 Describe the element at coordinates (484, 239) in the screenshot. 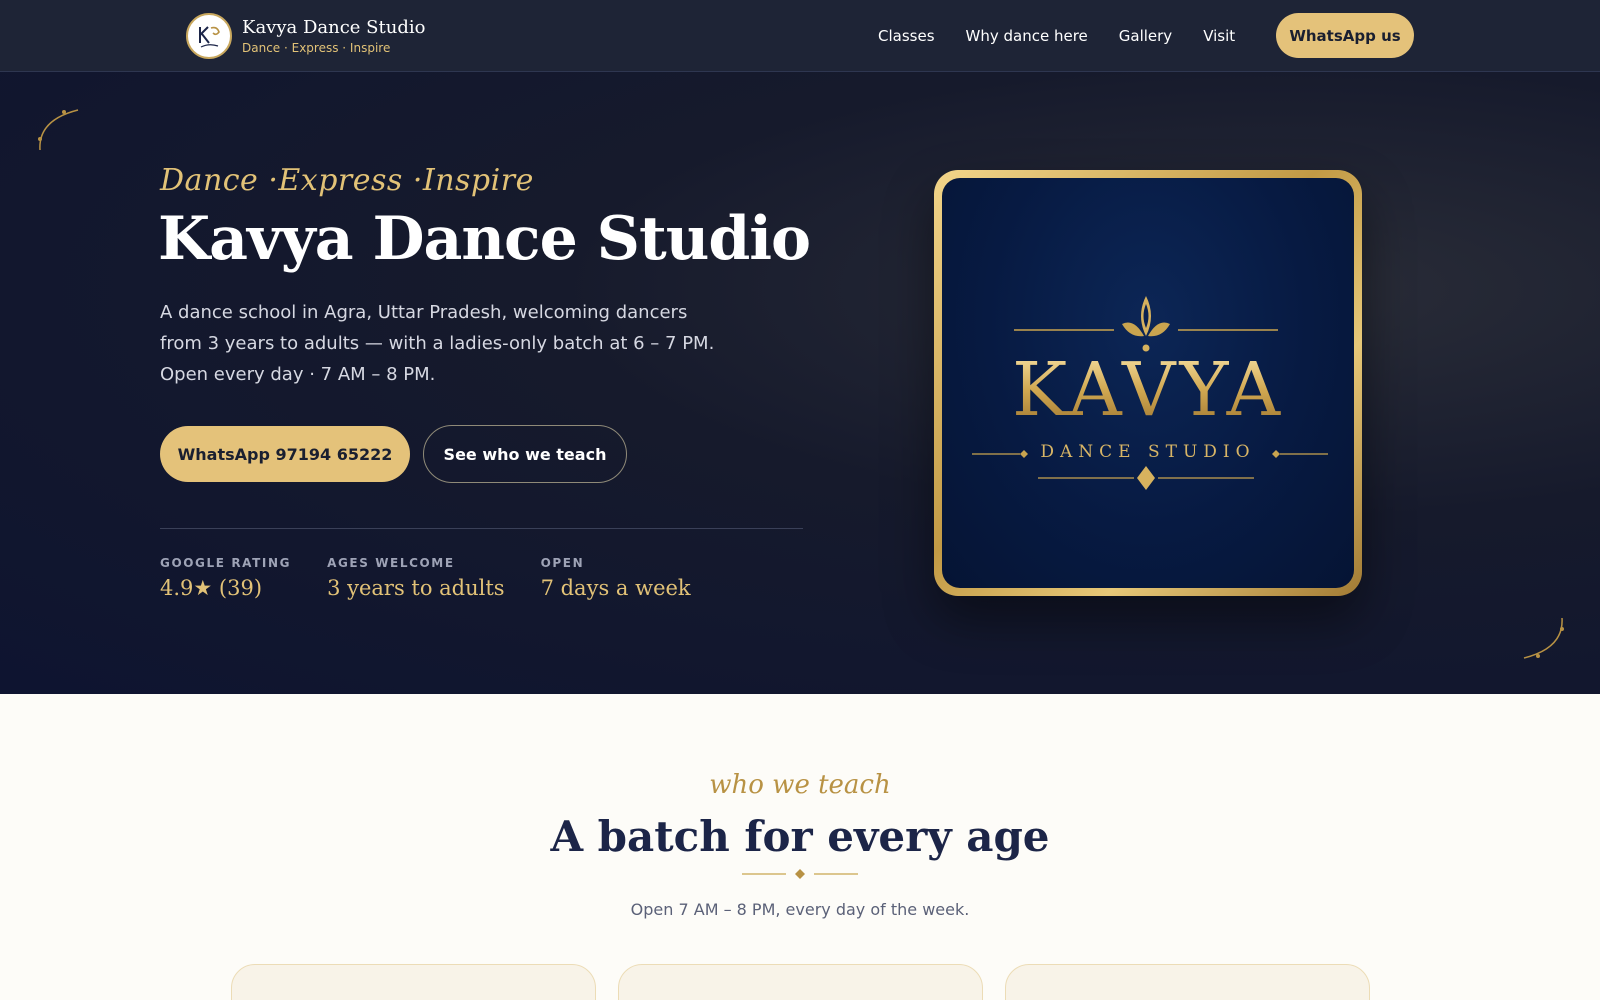

I see `hero-title: Kavya Dance Studio` at that location.